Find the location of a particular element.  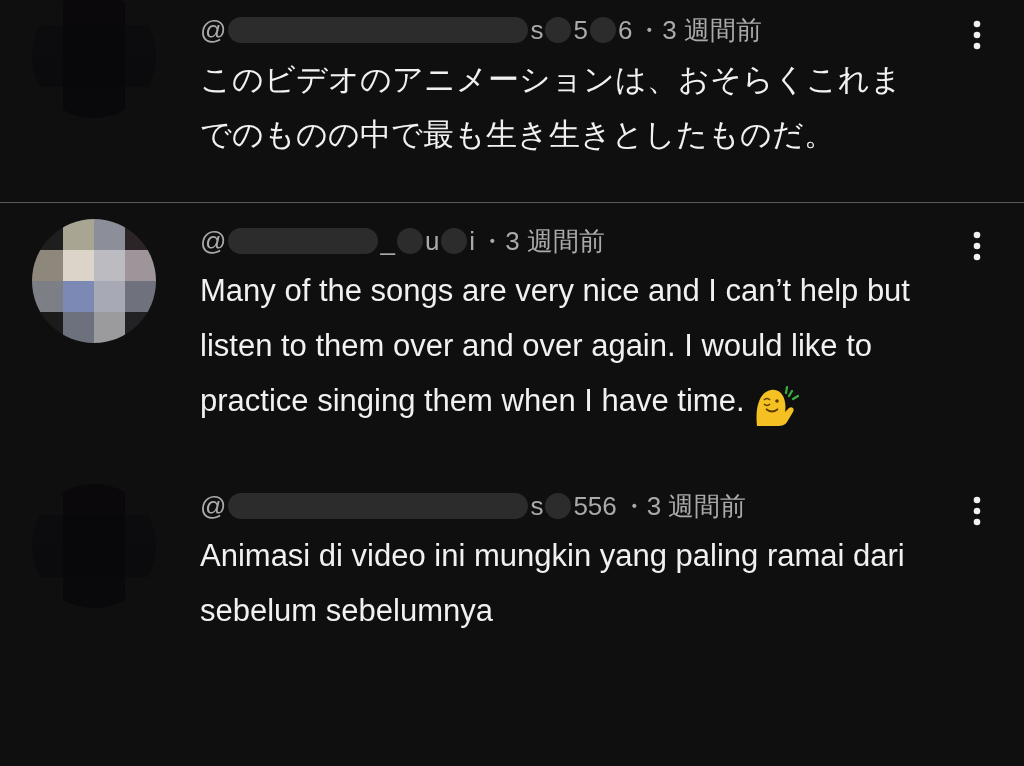

username-fragment: 5 is located at coordinates (580, 30).